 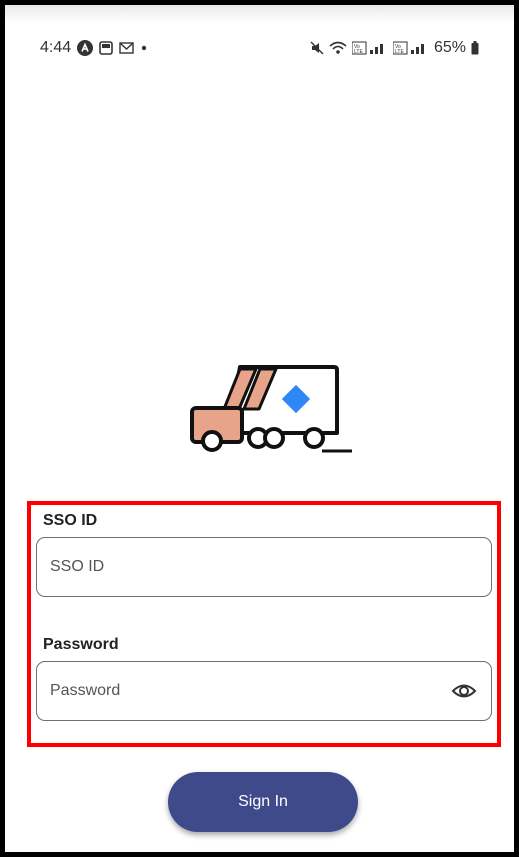 What do you see at coordinates (475, 48) in the screenshot?
I see `battery-icon` at bounding box center [475, 48].